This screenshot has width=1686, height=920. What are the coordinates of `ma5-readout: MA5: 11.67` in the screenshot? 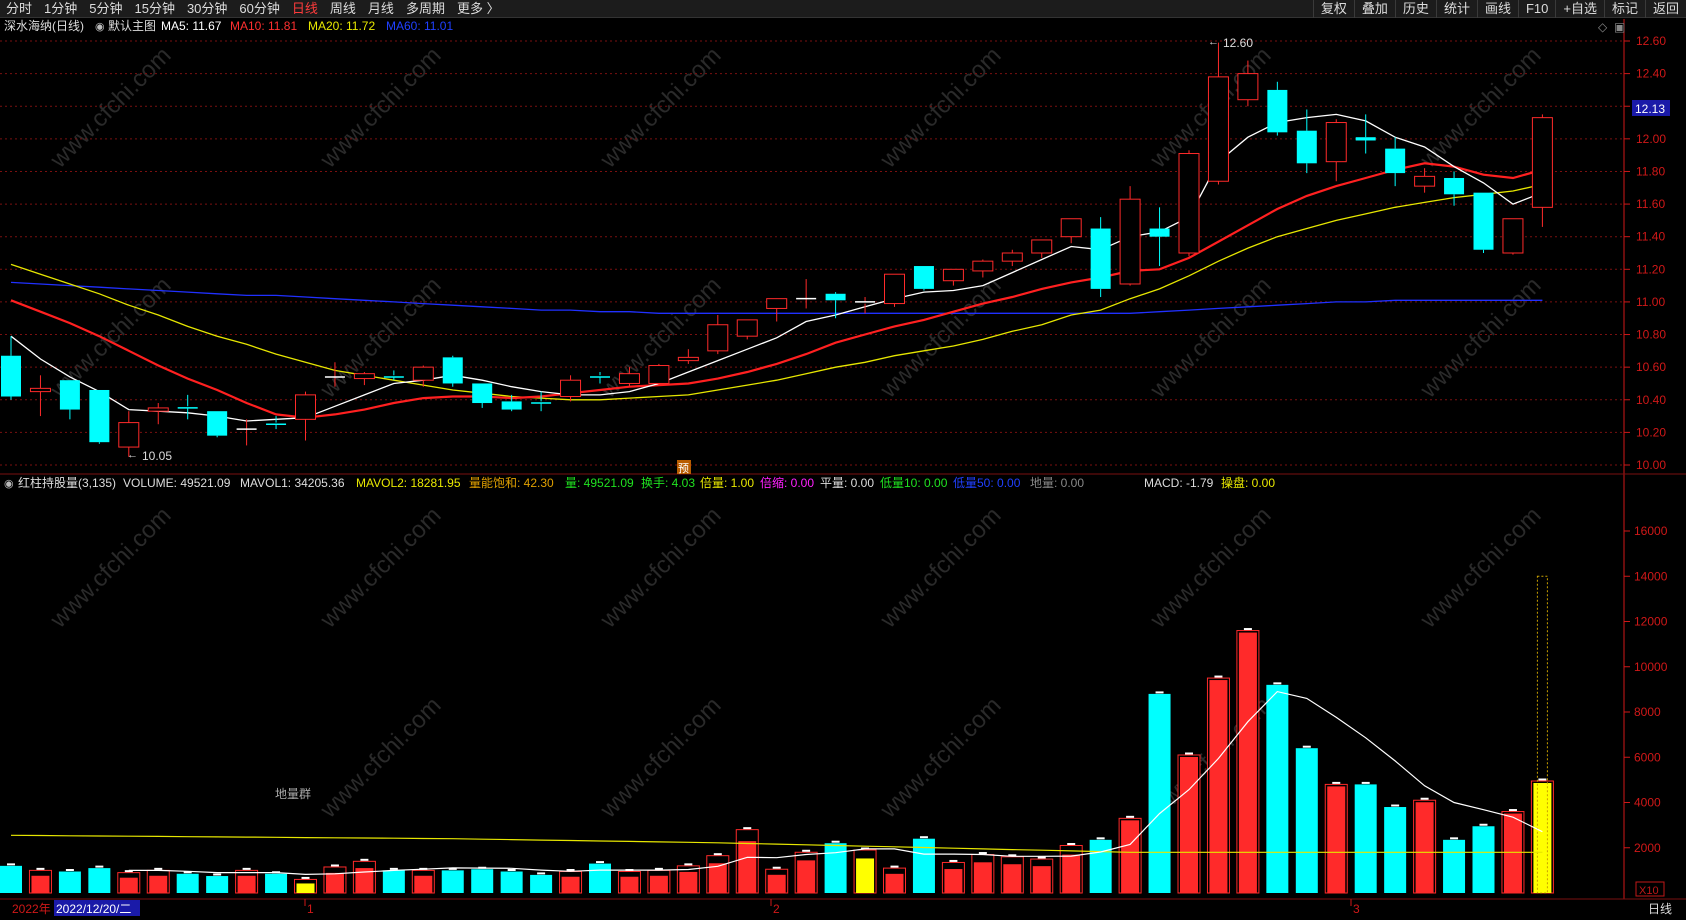 It's located at (191, 26).